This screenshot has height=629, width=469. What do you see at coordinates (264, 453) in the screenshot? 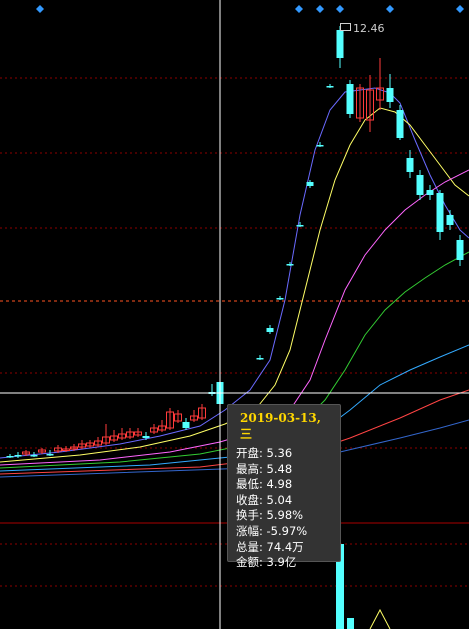
I see `tooltip-row-open: 开盘: 5.36` at bounding box center [264, 453].